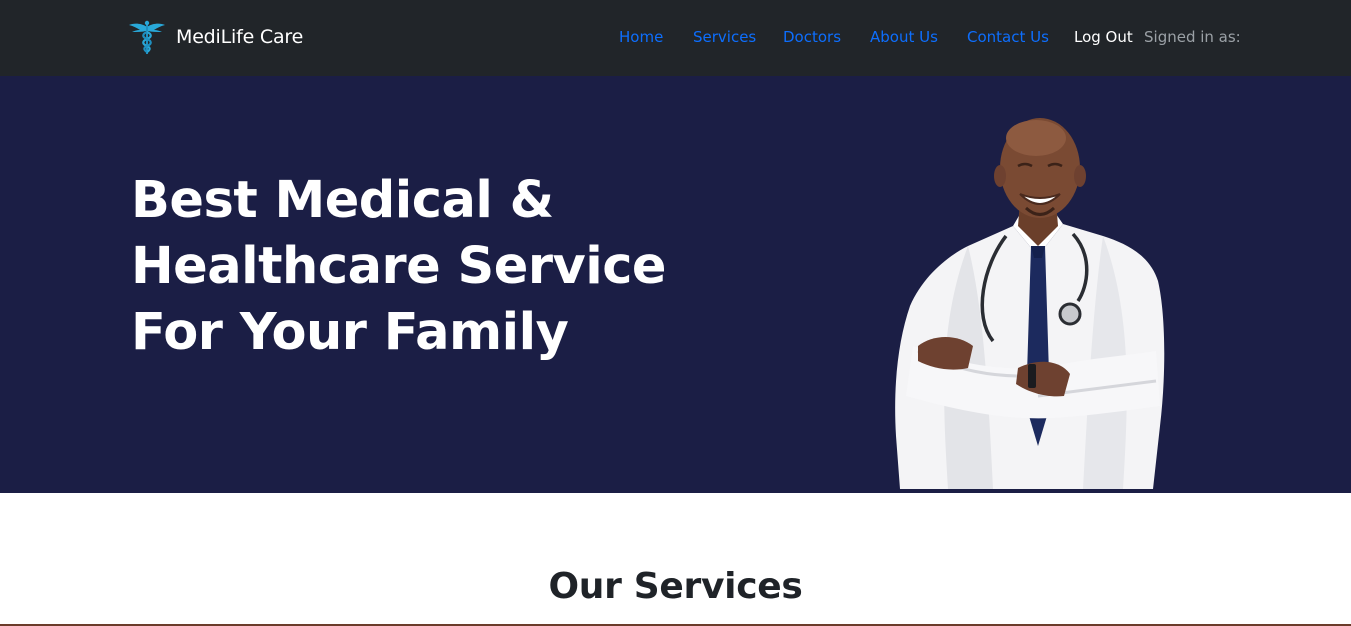 This screenshot has width=1351, height=626. What do you see at coordinates (147, 37) in the screenshot?
I see `caduceus-icon` at bounding box center [147, 37].